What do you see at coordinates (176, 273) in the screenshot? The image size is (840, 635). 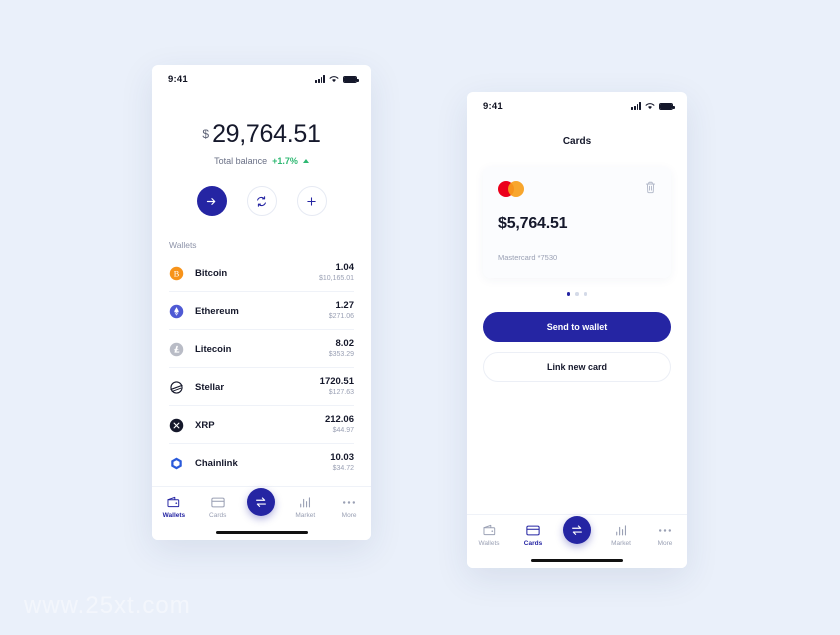 I see `bitcoin-icon: B` at bounding box center [176, 273].